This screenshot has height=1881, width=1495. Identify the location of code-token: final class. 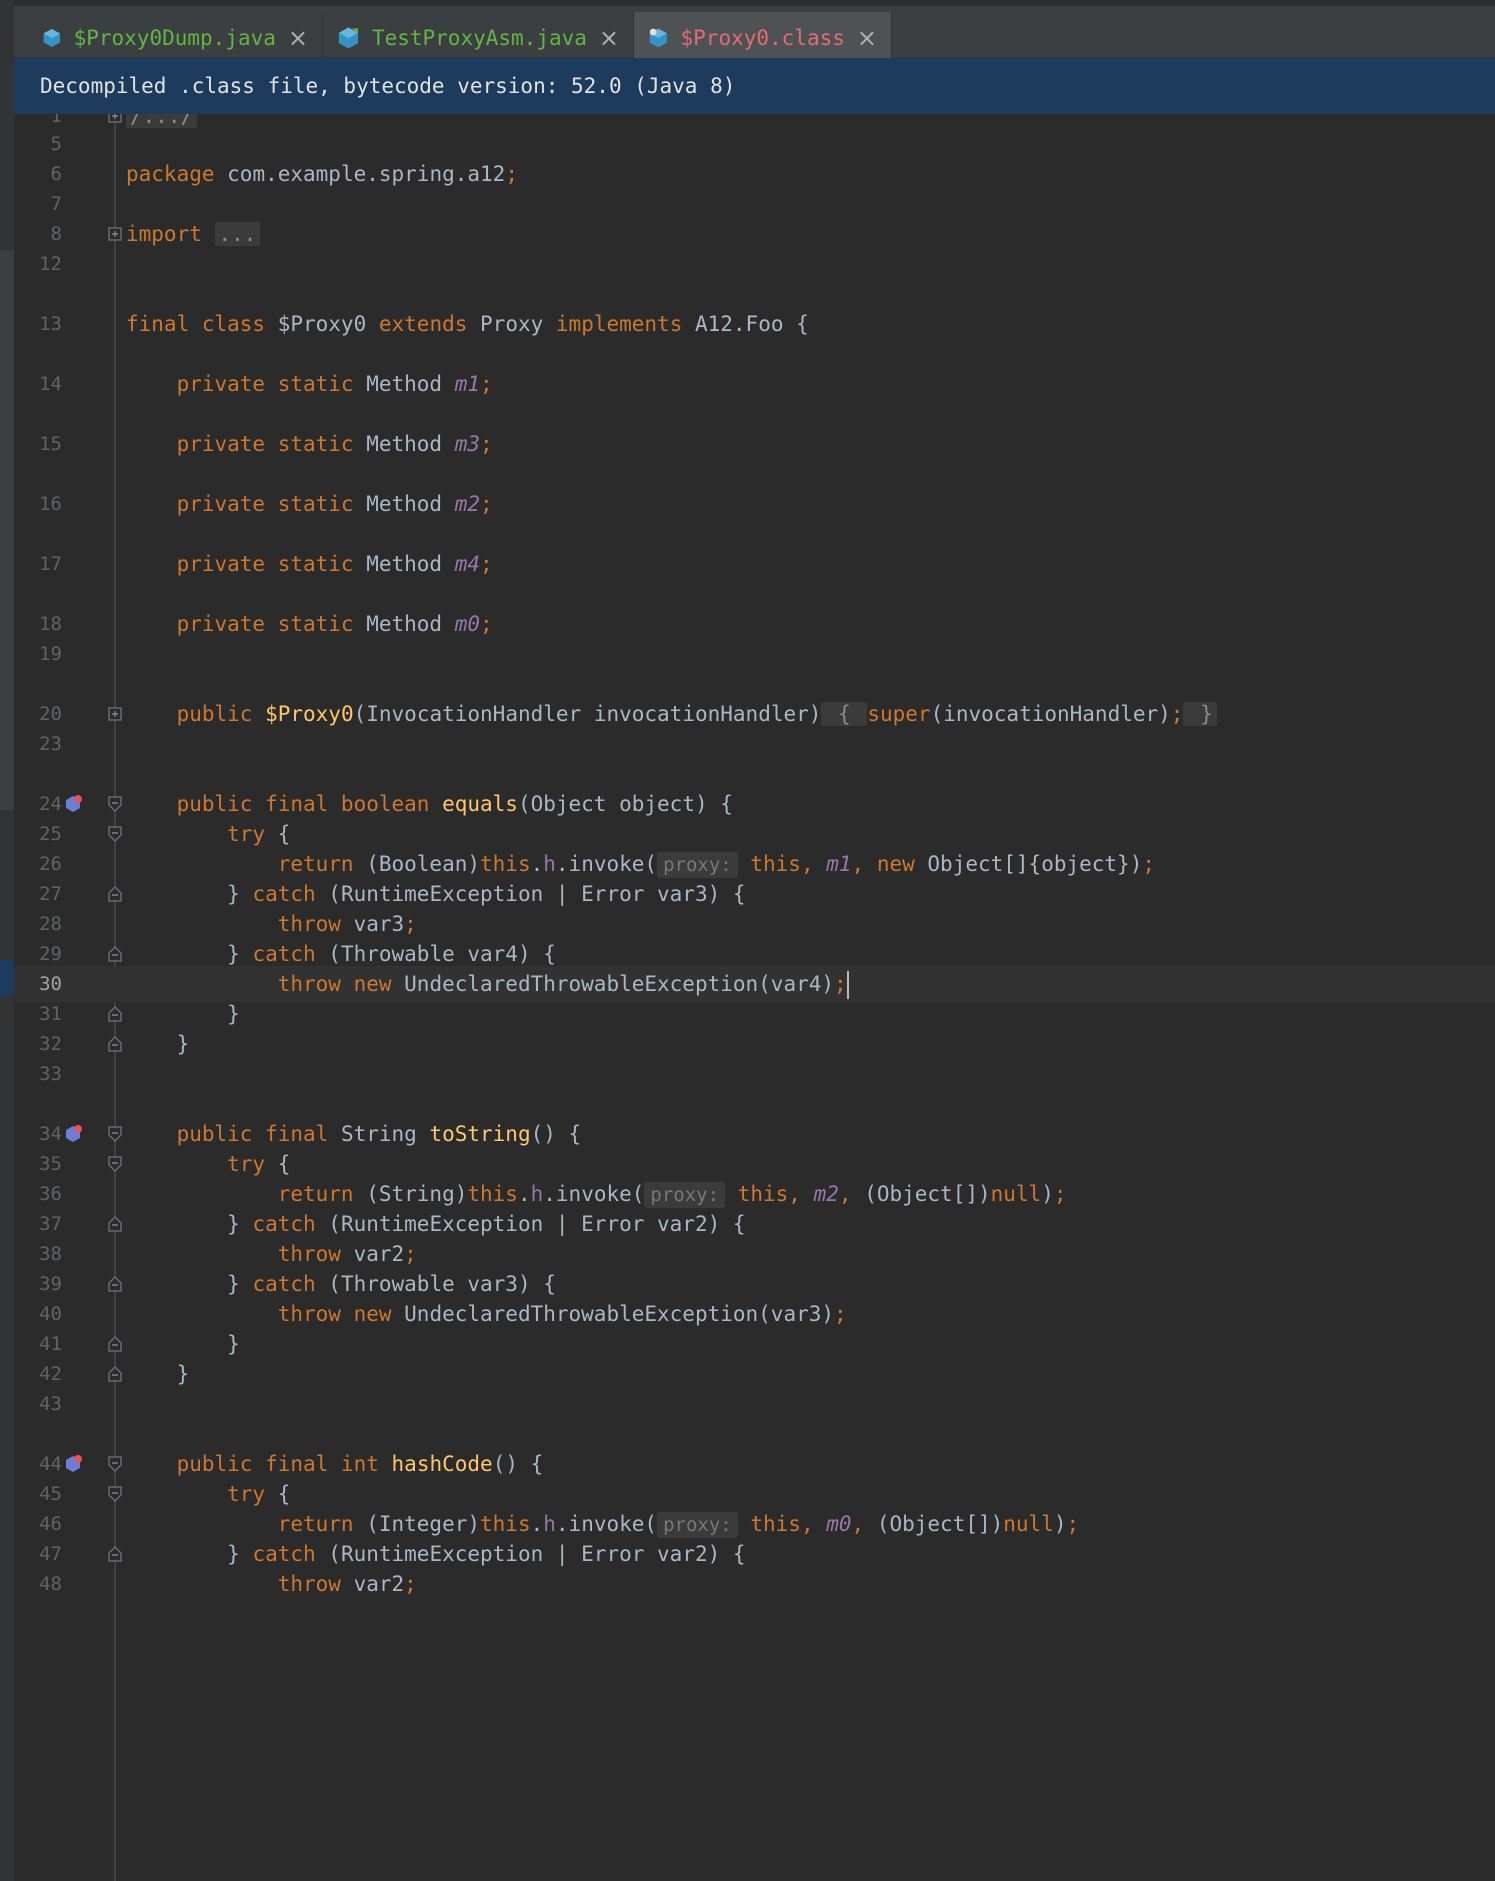
(196, 324).